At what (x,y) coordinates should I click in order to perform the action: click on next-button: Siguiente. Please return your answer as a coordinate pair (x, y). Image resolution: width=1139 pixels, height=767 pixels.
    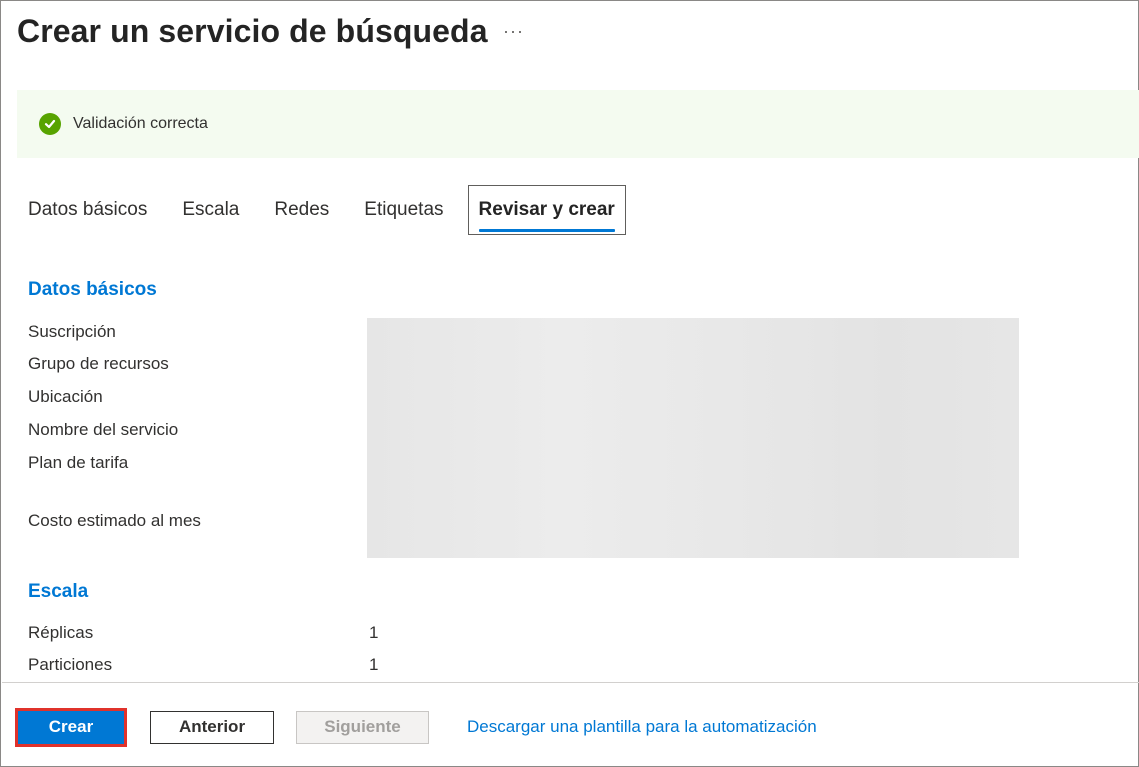
    Looking at the image, I should click on (362, 727).